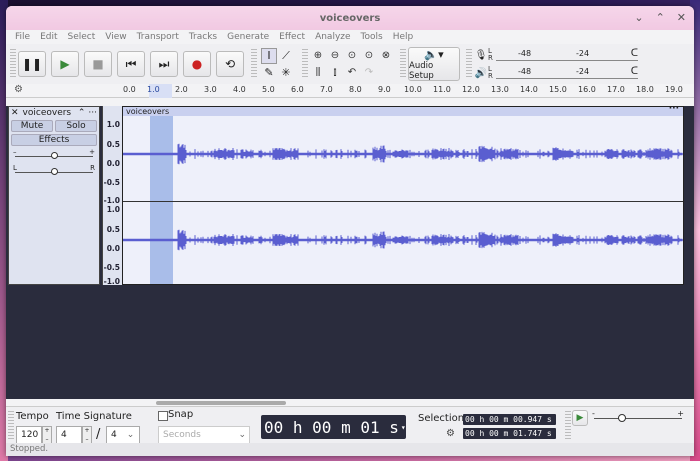 The image size is (700, 461). What do you see at coordinates (50, 113) in the screenshot?
I see `track-name: voiceovers` at bounding box center [50, 113].